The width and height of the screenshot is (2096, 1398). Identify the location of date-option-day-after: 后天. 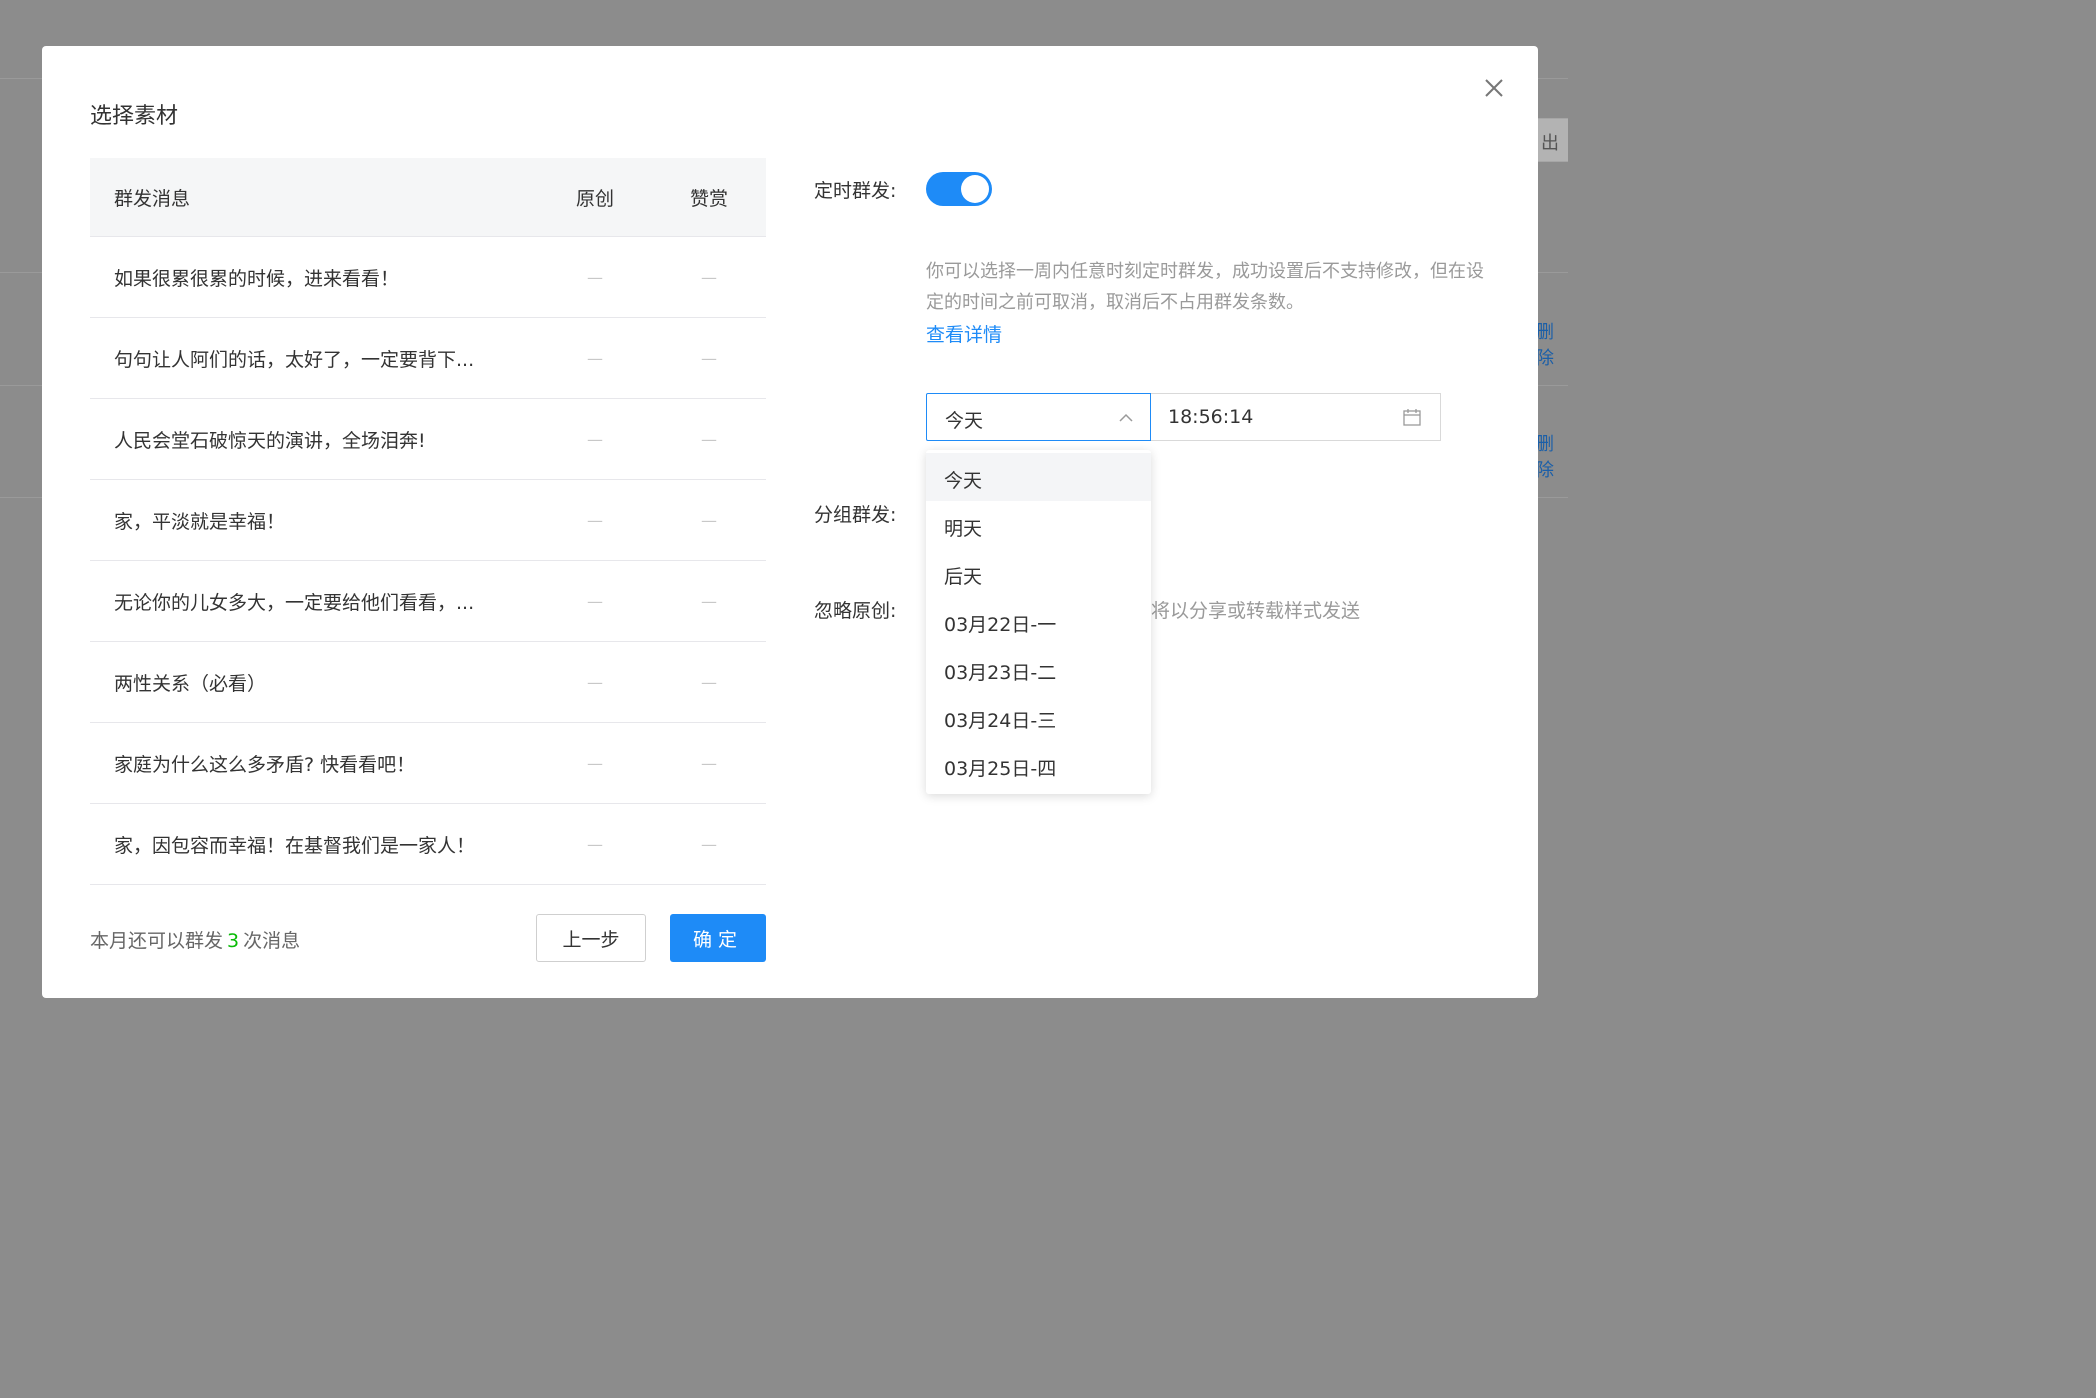
(1038, 573).